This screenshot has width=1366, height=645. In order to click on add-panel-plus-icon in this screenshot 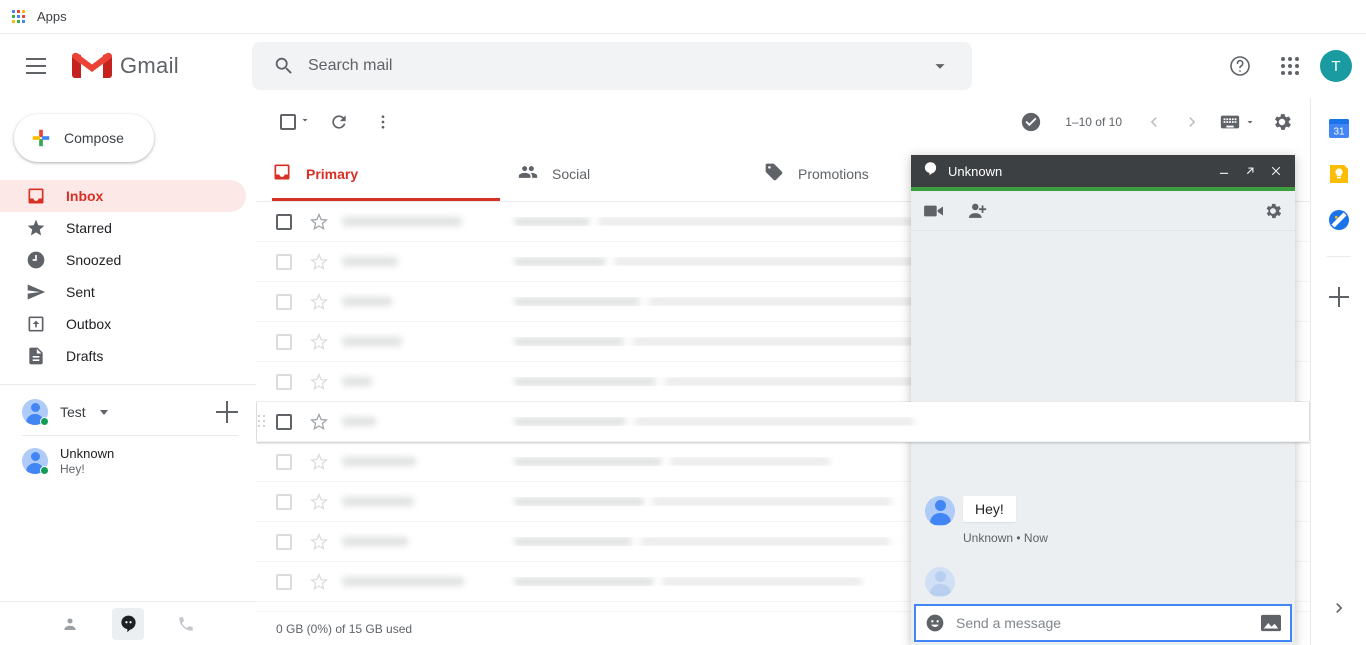, I will do `click(1338, 297)`.